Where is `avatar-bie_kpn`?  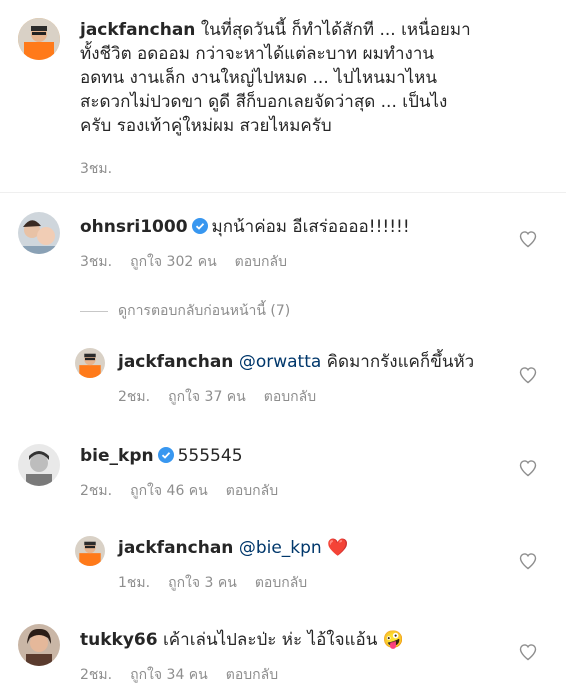
avatar-bie_kpn is located at coordinates (39, 465).